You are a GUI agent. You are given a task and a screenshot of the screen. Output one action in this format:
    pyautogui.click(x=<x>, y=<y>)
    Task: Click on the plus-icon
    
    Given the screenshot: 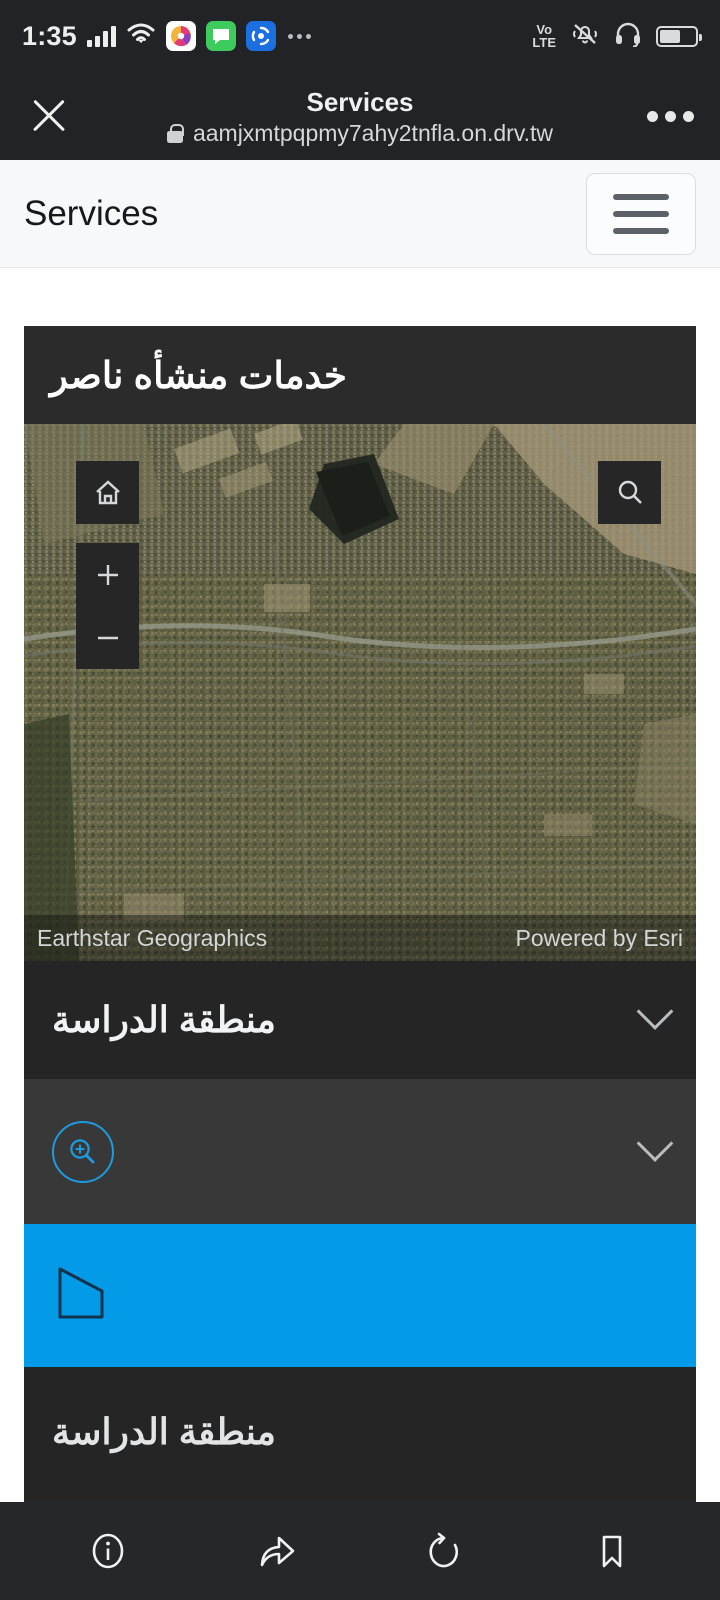 What is the action you would take?
    pyautogui.click(x=107, y=574)
    